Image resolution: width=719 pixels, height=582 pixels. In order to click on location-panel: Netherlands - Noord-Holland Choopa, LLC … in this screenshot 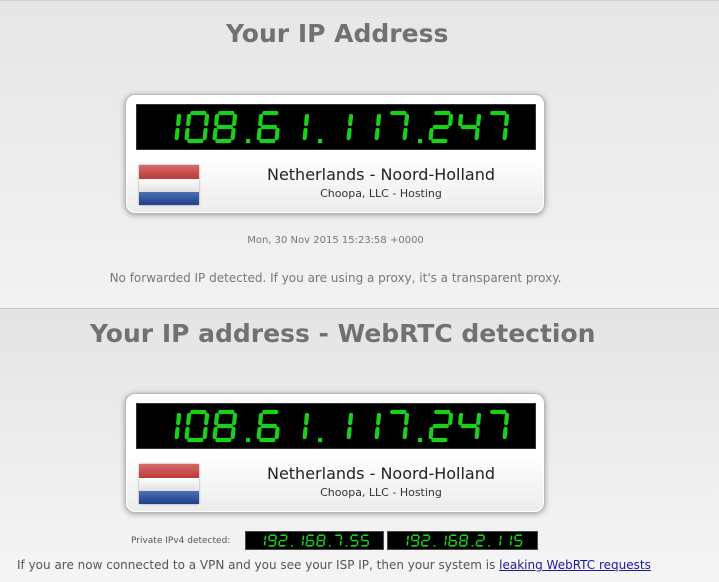, I will do `click(335, 184)`.